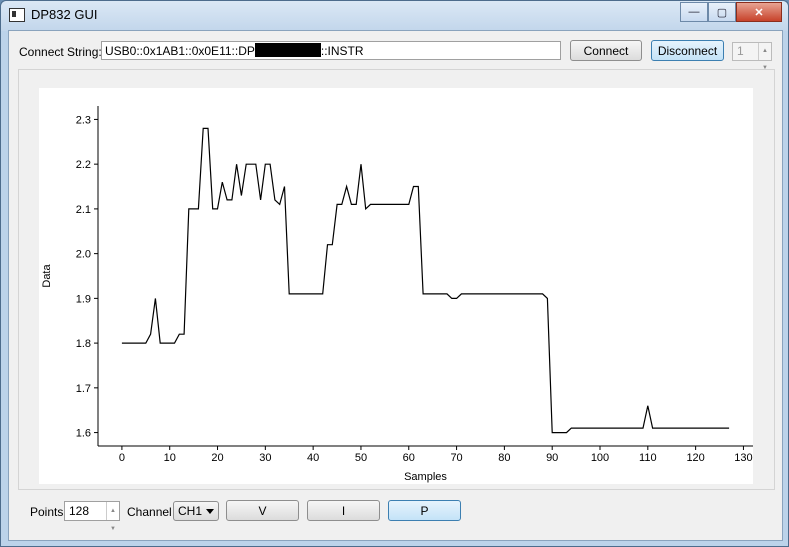 The width and height of the screenshot is (789, 547). I want to click on x-tick-label: 20, so click(217, 458).